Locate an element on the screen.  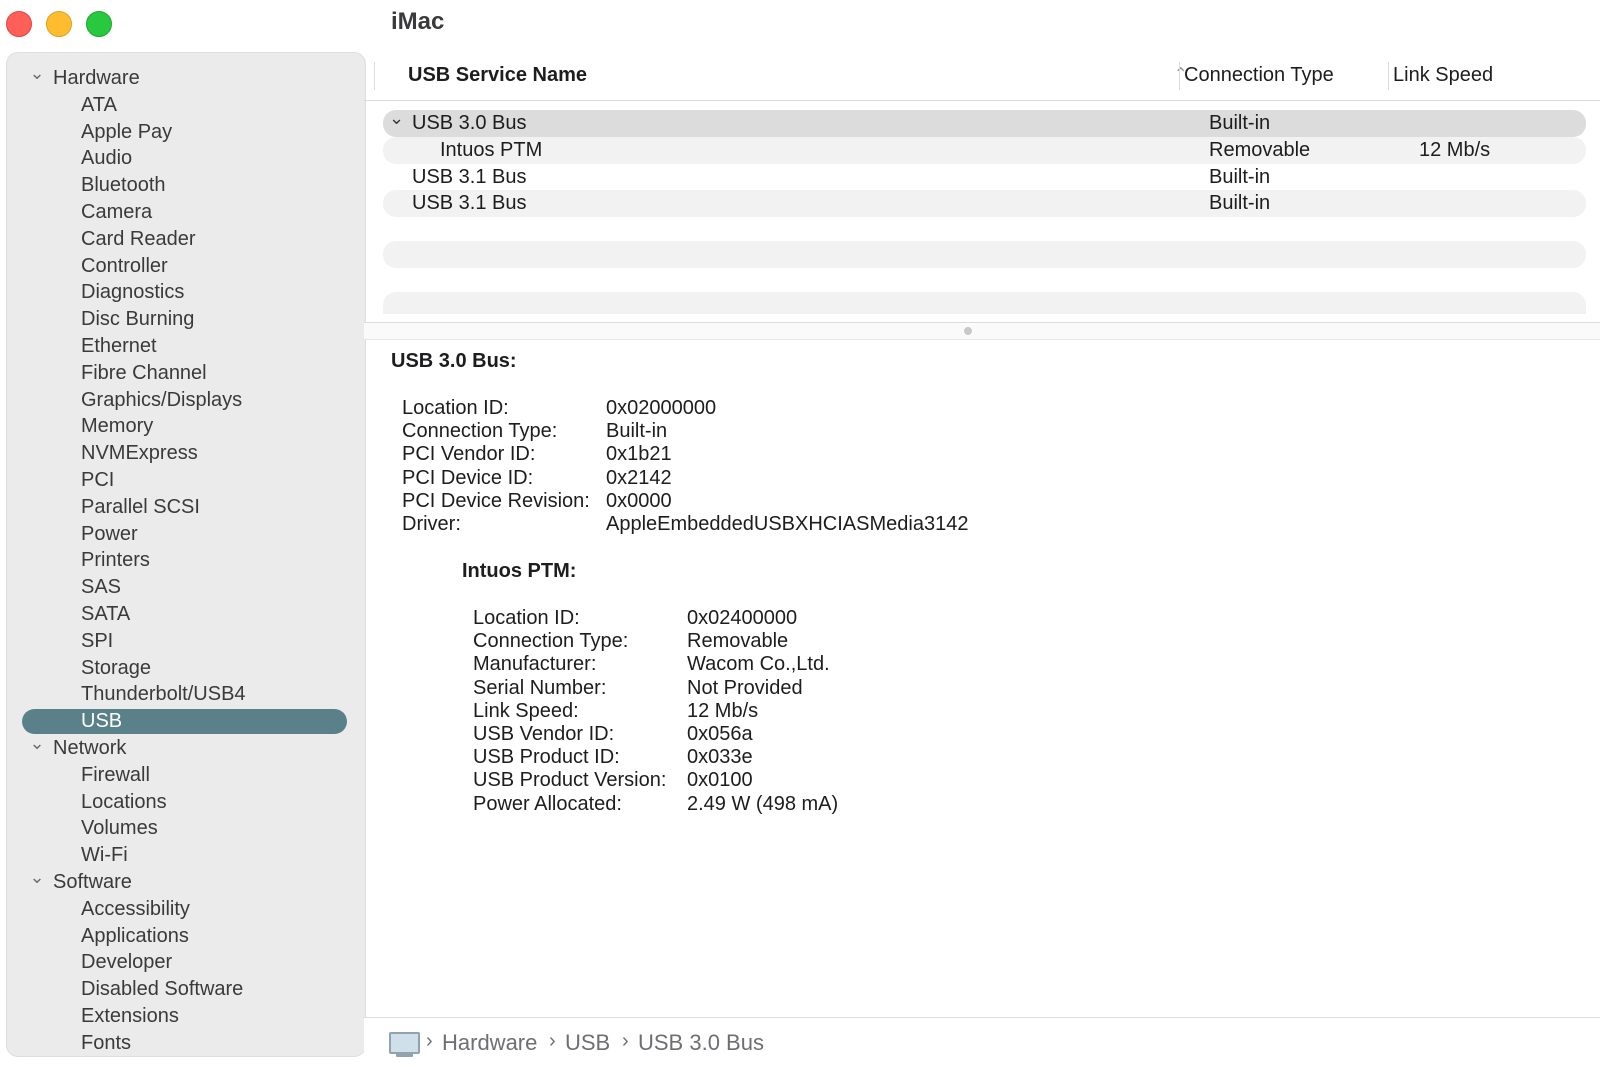
sidebar-item-spi: SPI is located at coordinates (186, 641).